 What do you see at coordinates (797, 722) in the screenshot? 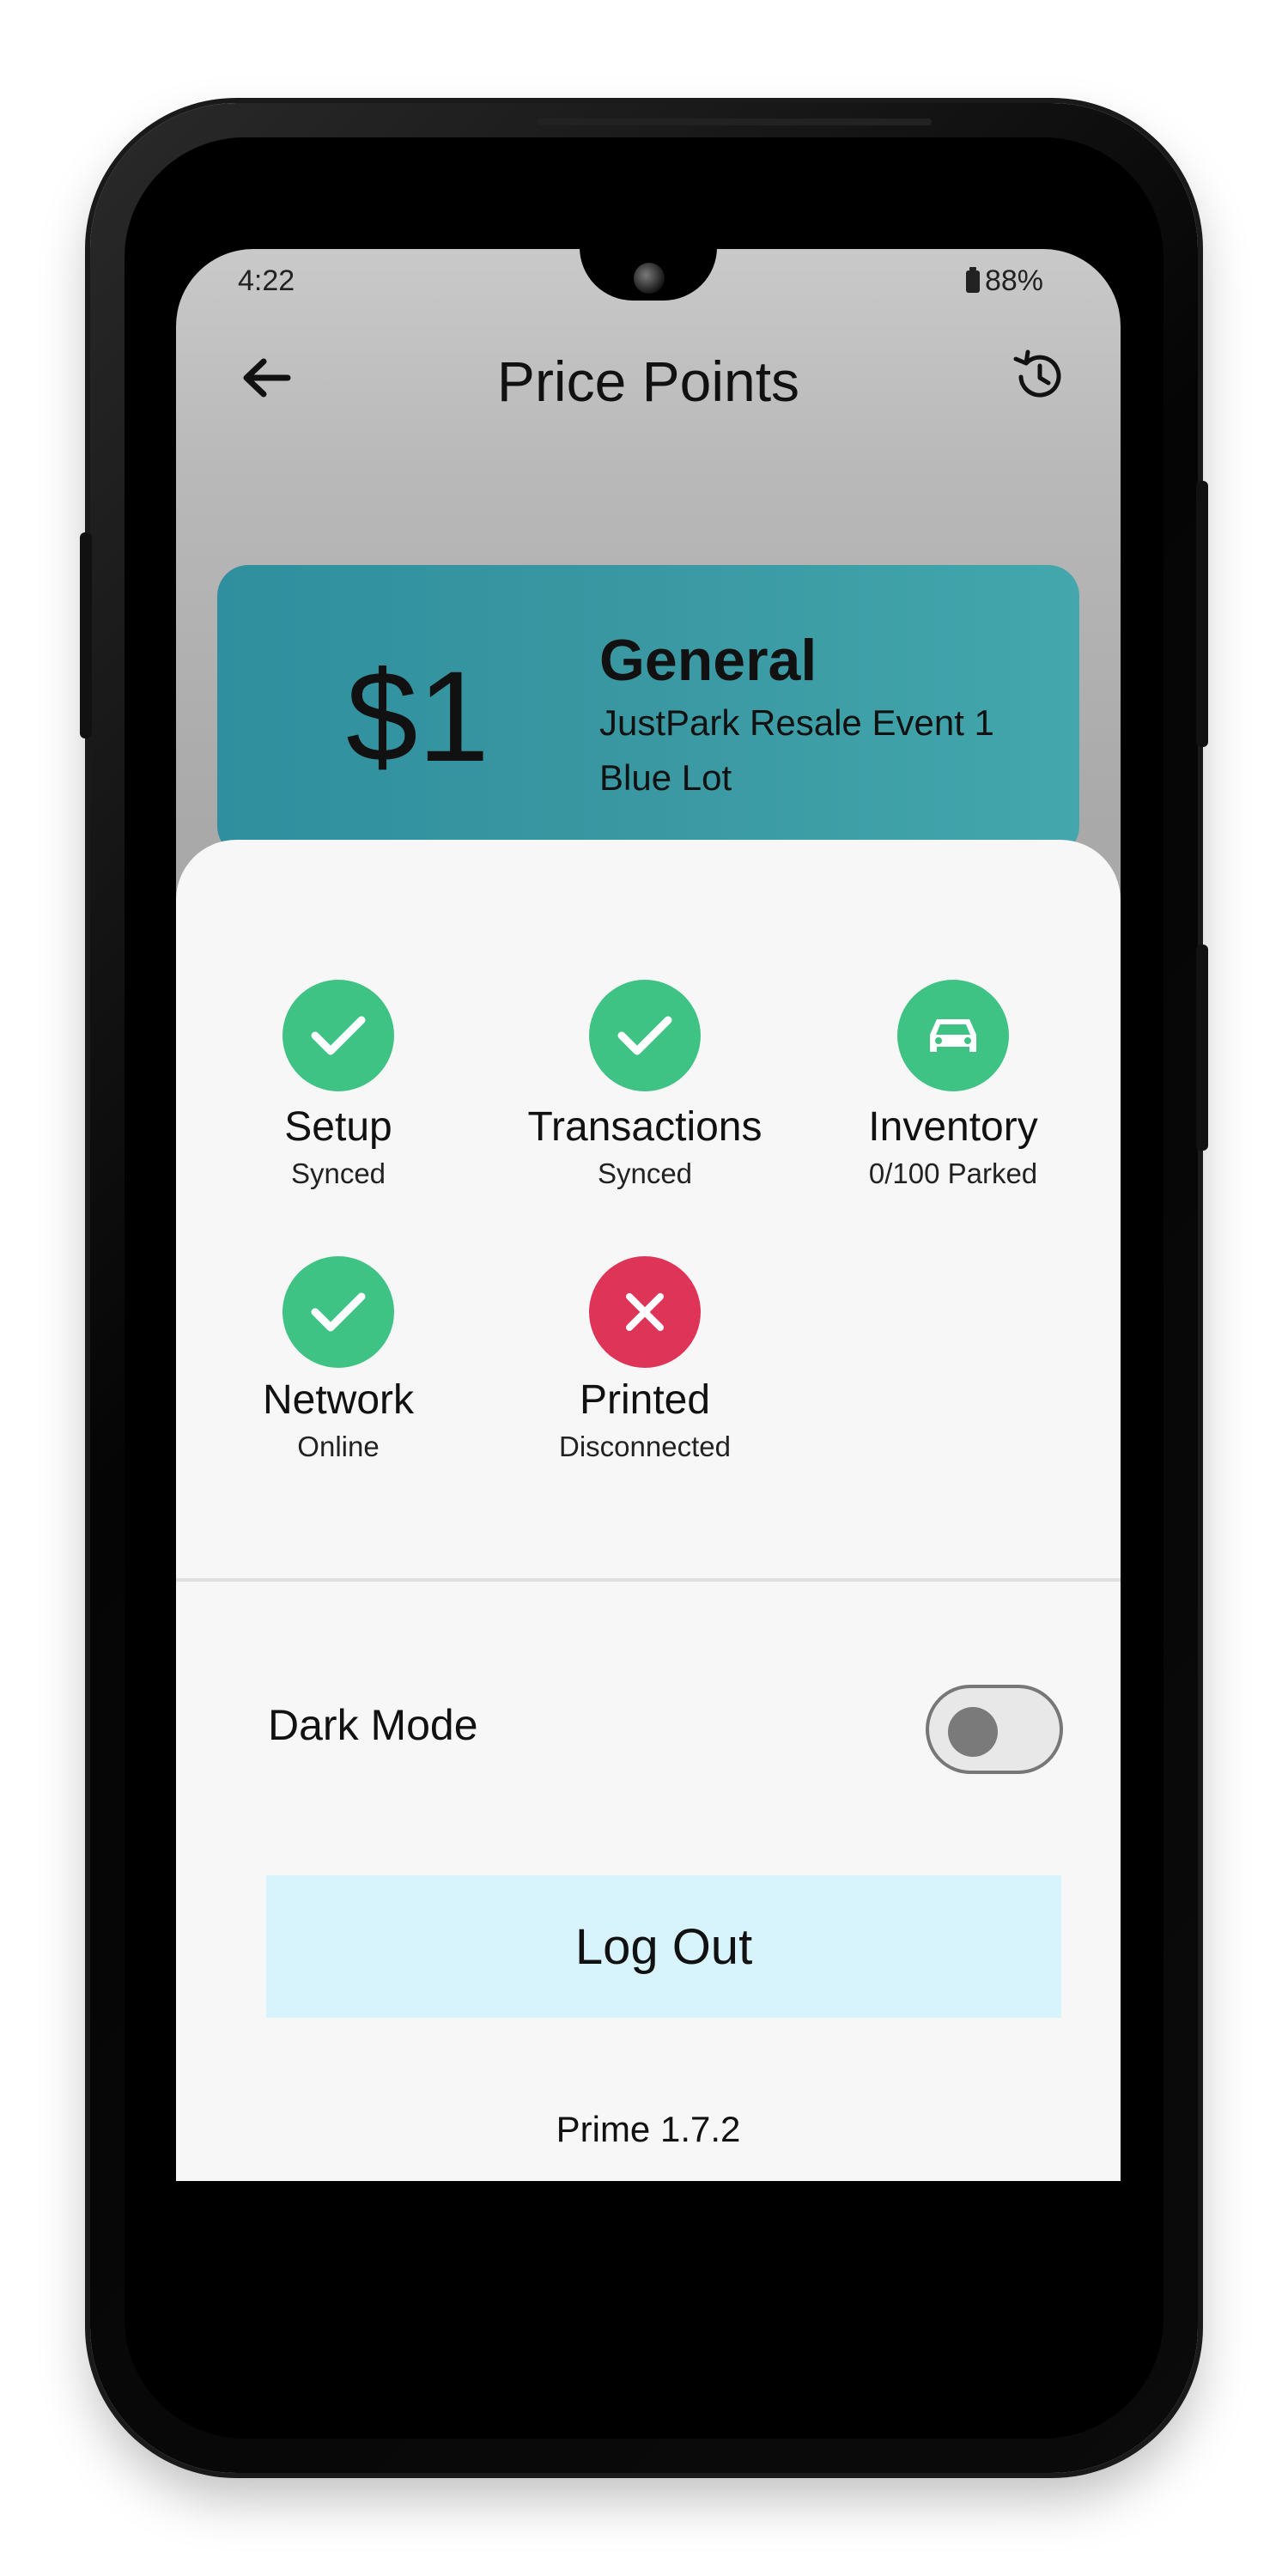
I see `price-event: JustPark Resale Event 1` at bounding box center [797, 722].